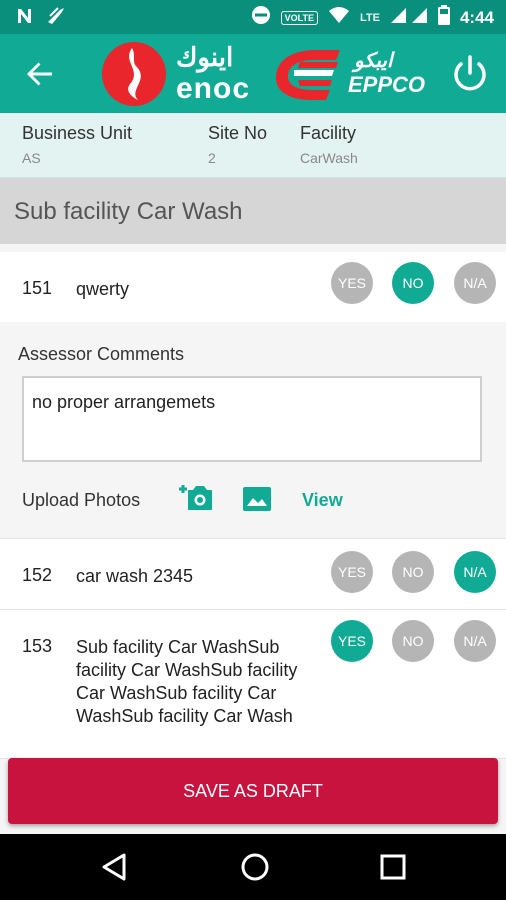 Image resolution: width=506 pixels, height=900 pixels. What do you see at coordinates (37, 575) in the screenshot?
I see `question-number: 152` at bounding box center [37, 575].